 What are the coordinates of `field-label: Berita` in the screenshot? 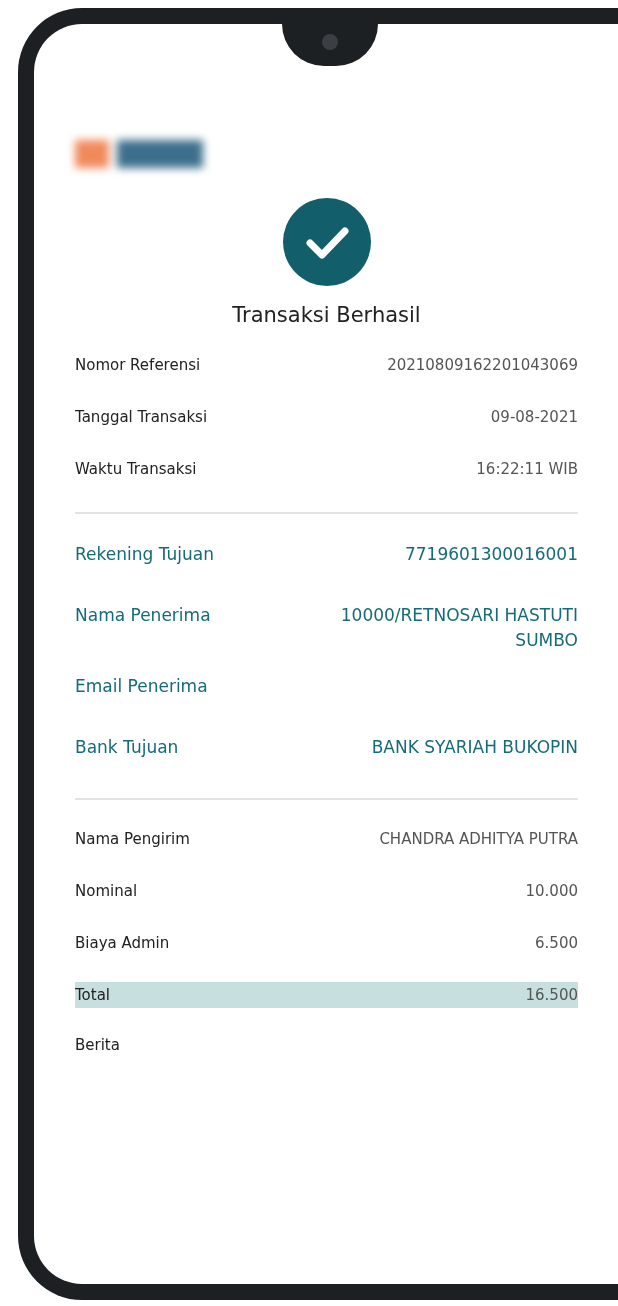 It's located at (97, 1045).